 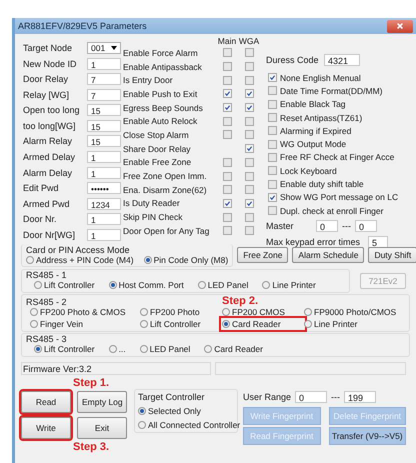 What do you see at coordinates (46, 428) in the screenshot?
I see `button: Write` at bounding box center [46, 428].